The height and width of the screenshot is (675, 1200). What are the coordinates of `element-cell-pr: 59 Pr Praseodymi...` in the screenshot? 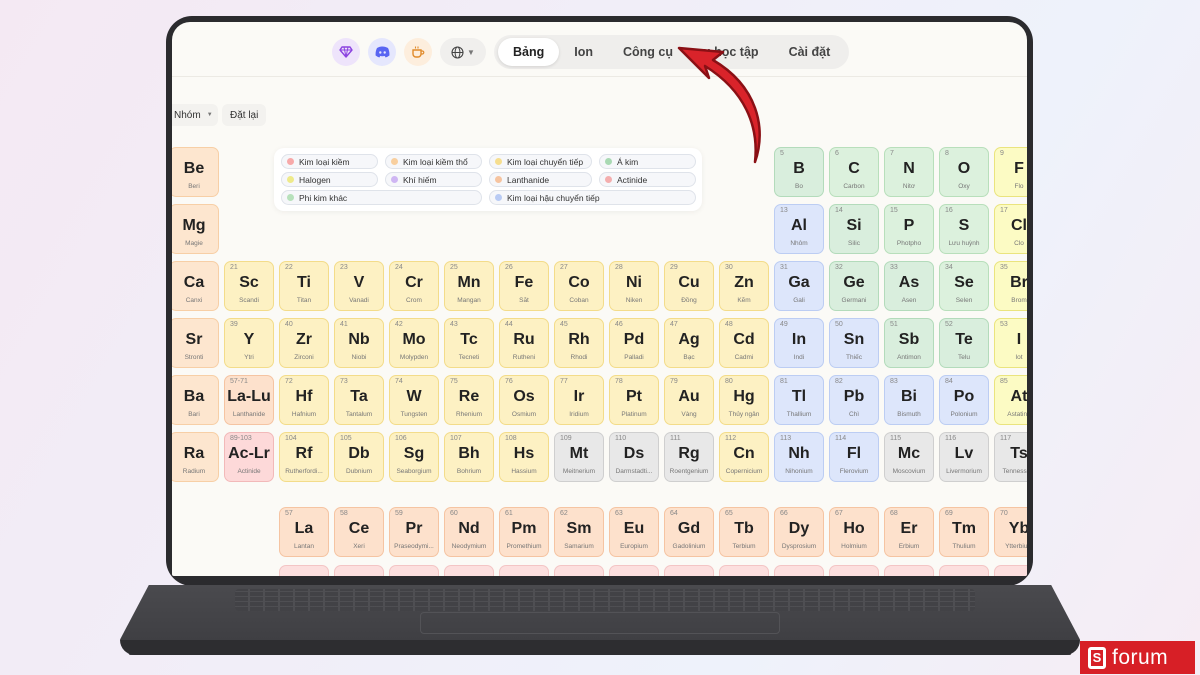 It's located at (414, 532).